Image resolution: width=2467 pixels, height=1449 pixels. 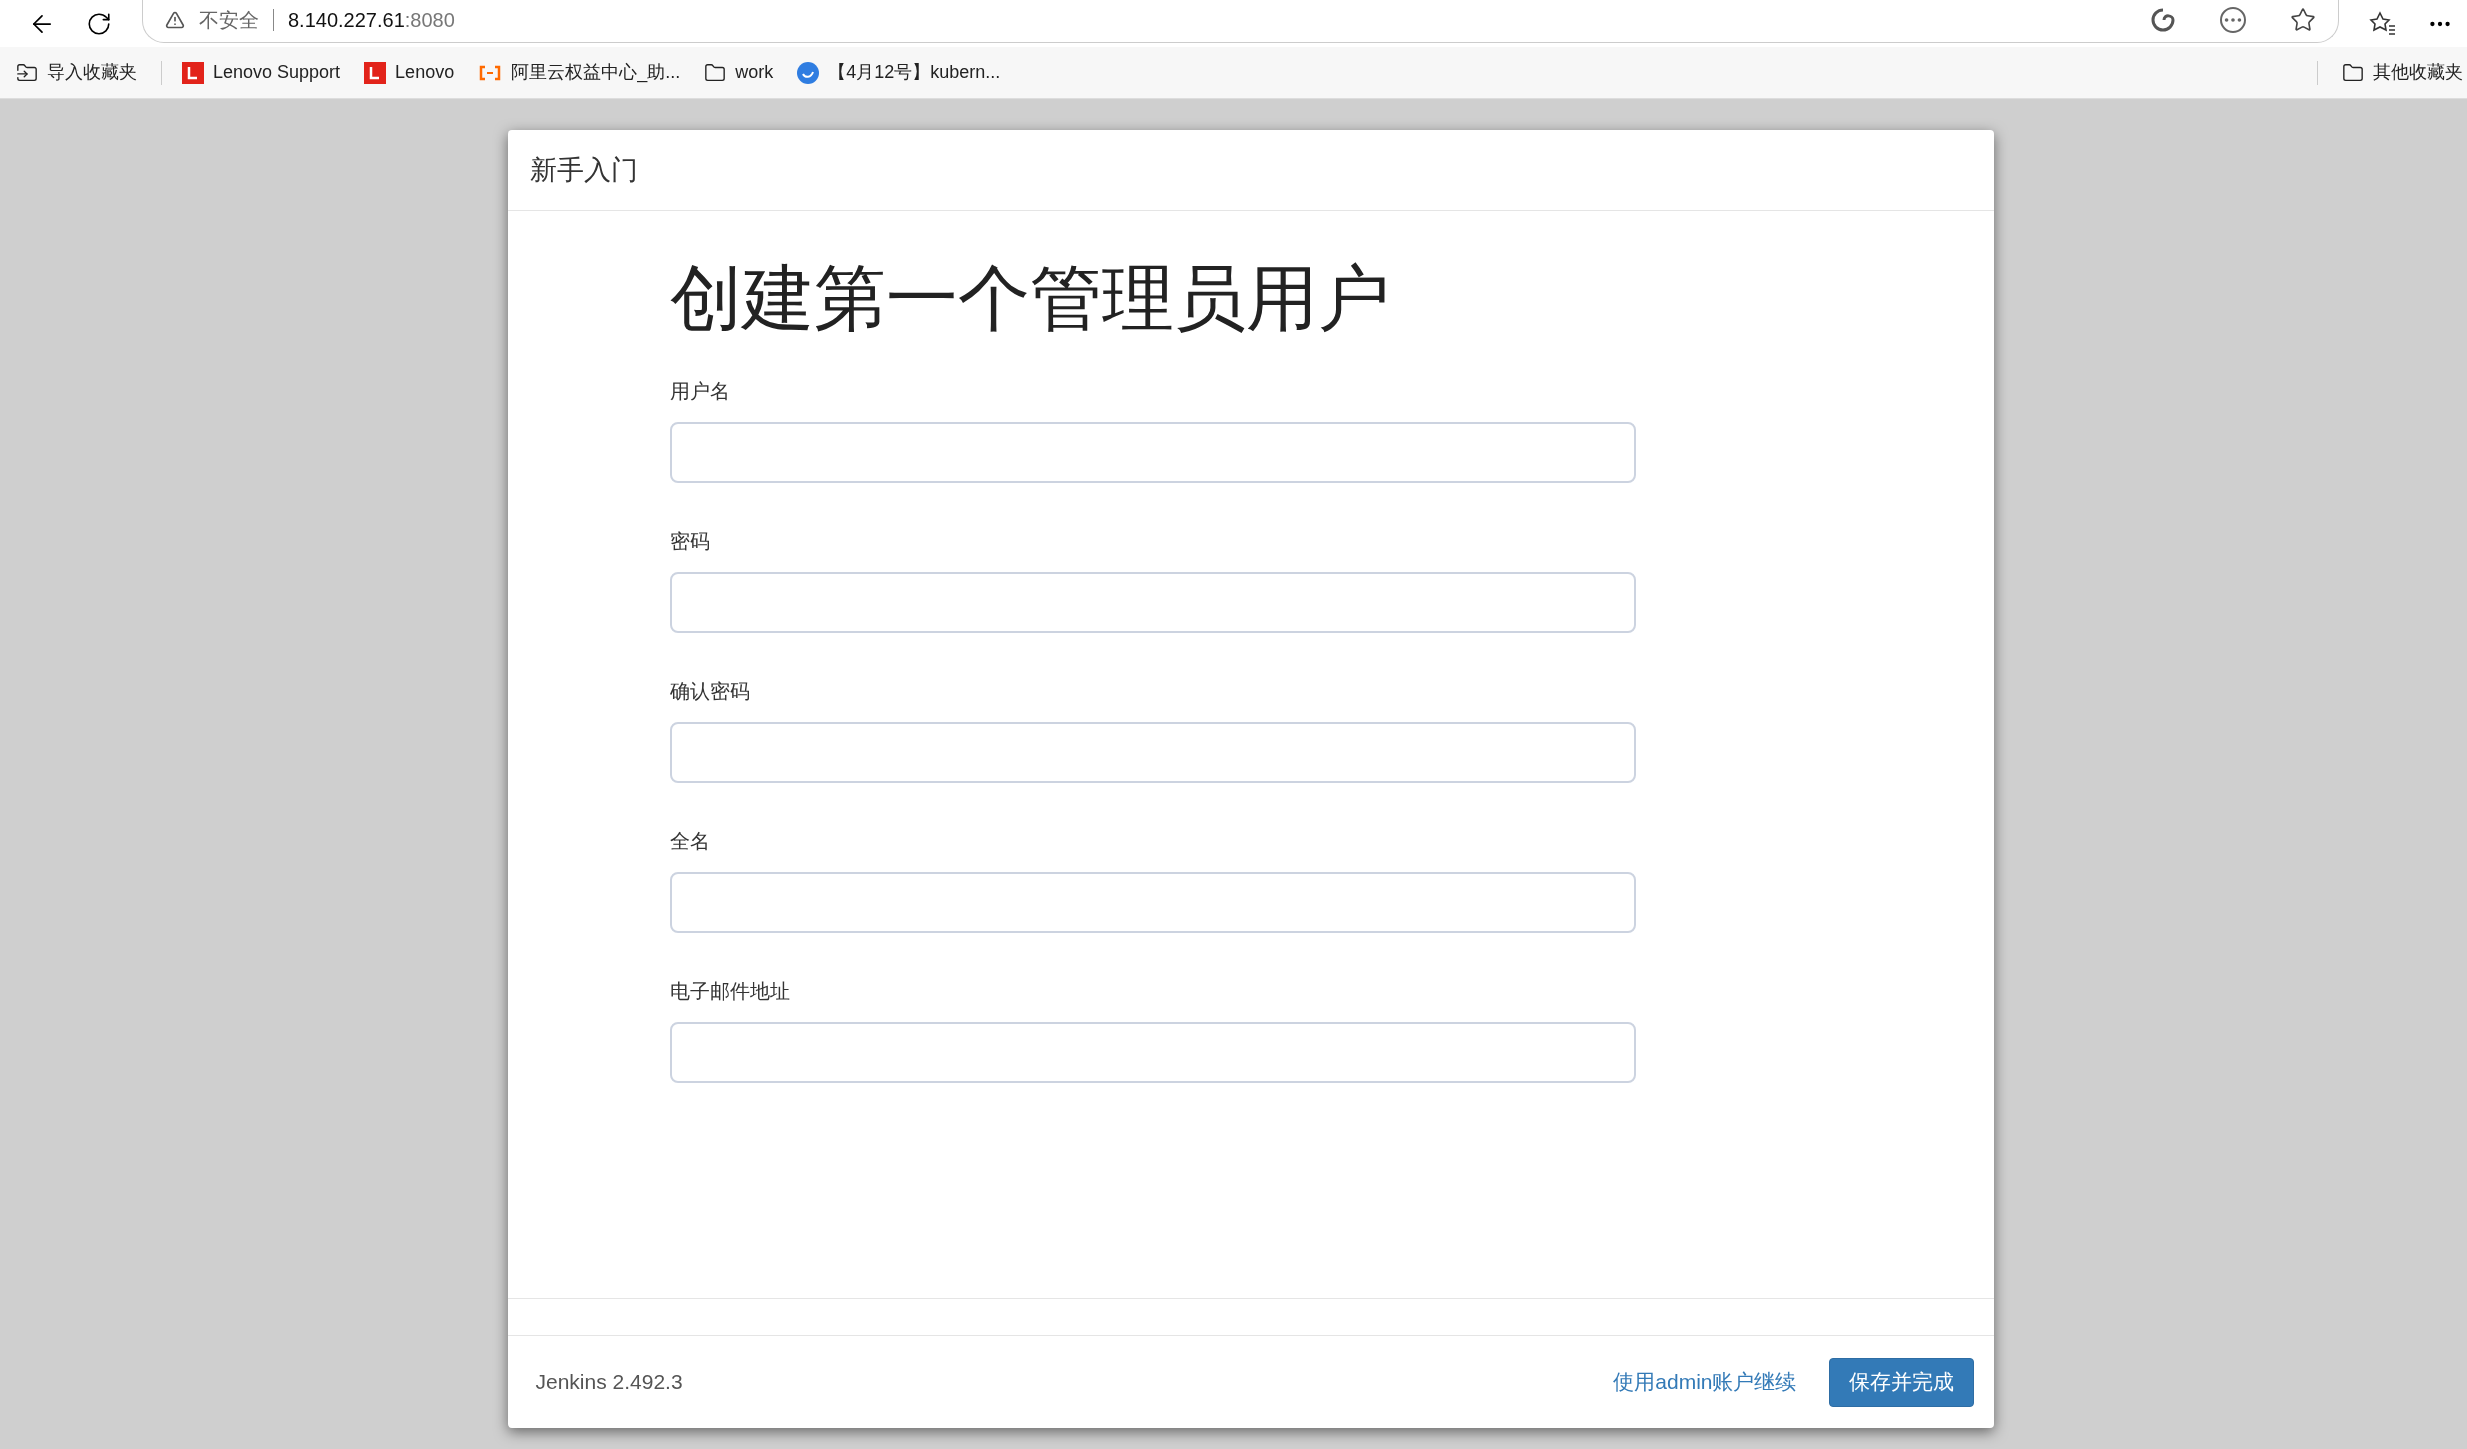 What do you see at coordinates (490, 72) in the screenshot?
I see `bracket-logo-icon` at bounding box center [490, 72].